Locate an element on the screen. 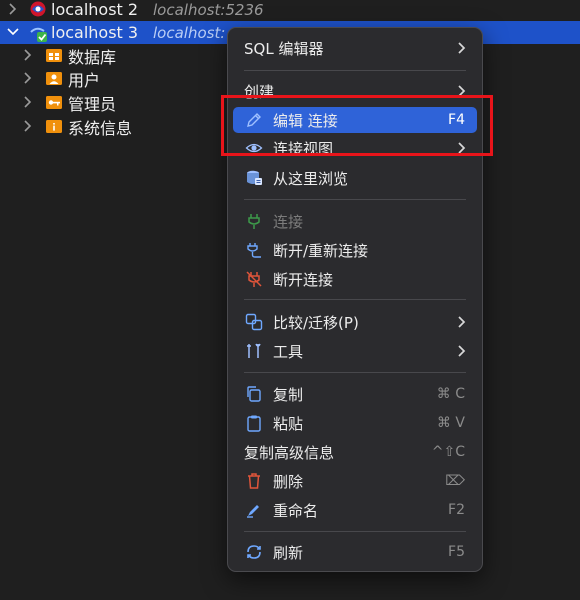 Image resolution: width=580 pixels, height=600 pixels. refresh-icon is located at coordinates (254, 552).